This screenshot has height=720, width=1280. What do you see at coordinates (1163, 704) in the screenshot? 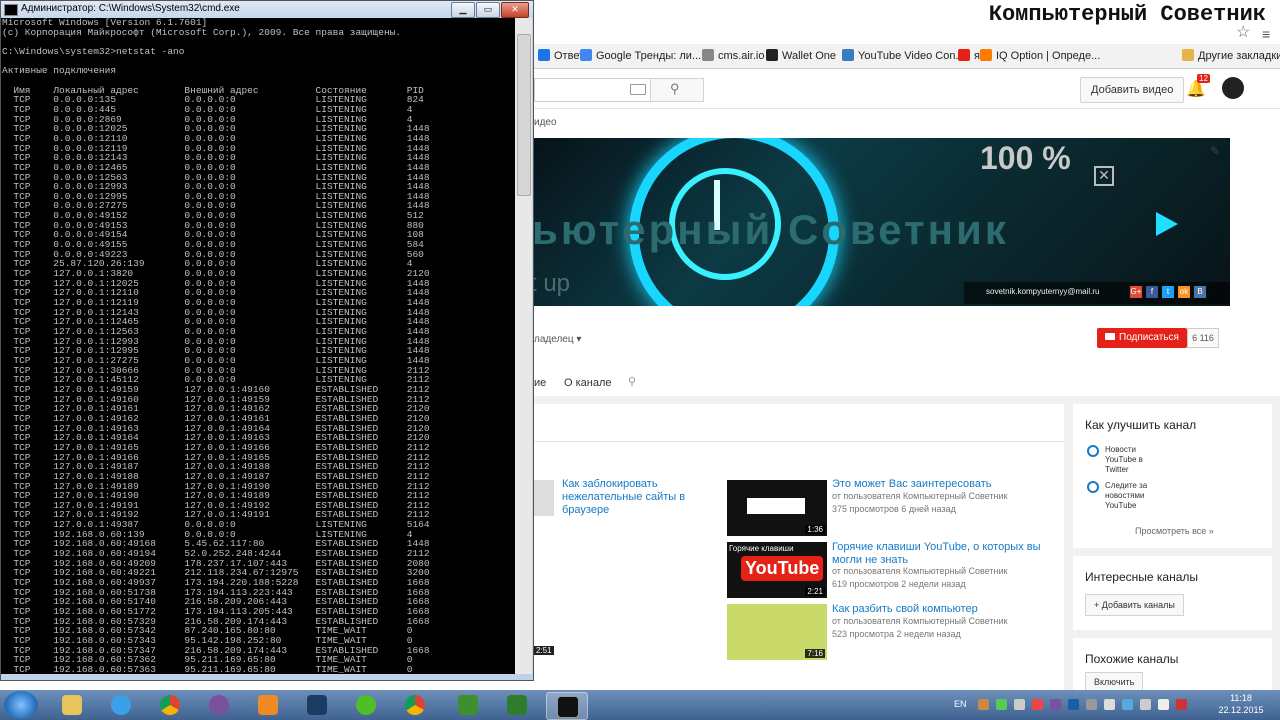
I see `volume-icon` at bounding box center [1163, 704].